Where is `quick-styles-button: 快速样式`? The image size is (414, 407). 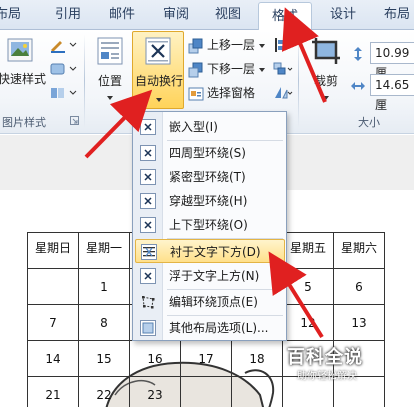 quick-styles-button: 快速样式 is located at coordinates (23, 63).